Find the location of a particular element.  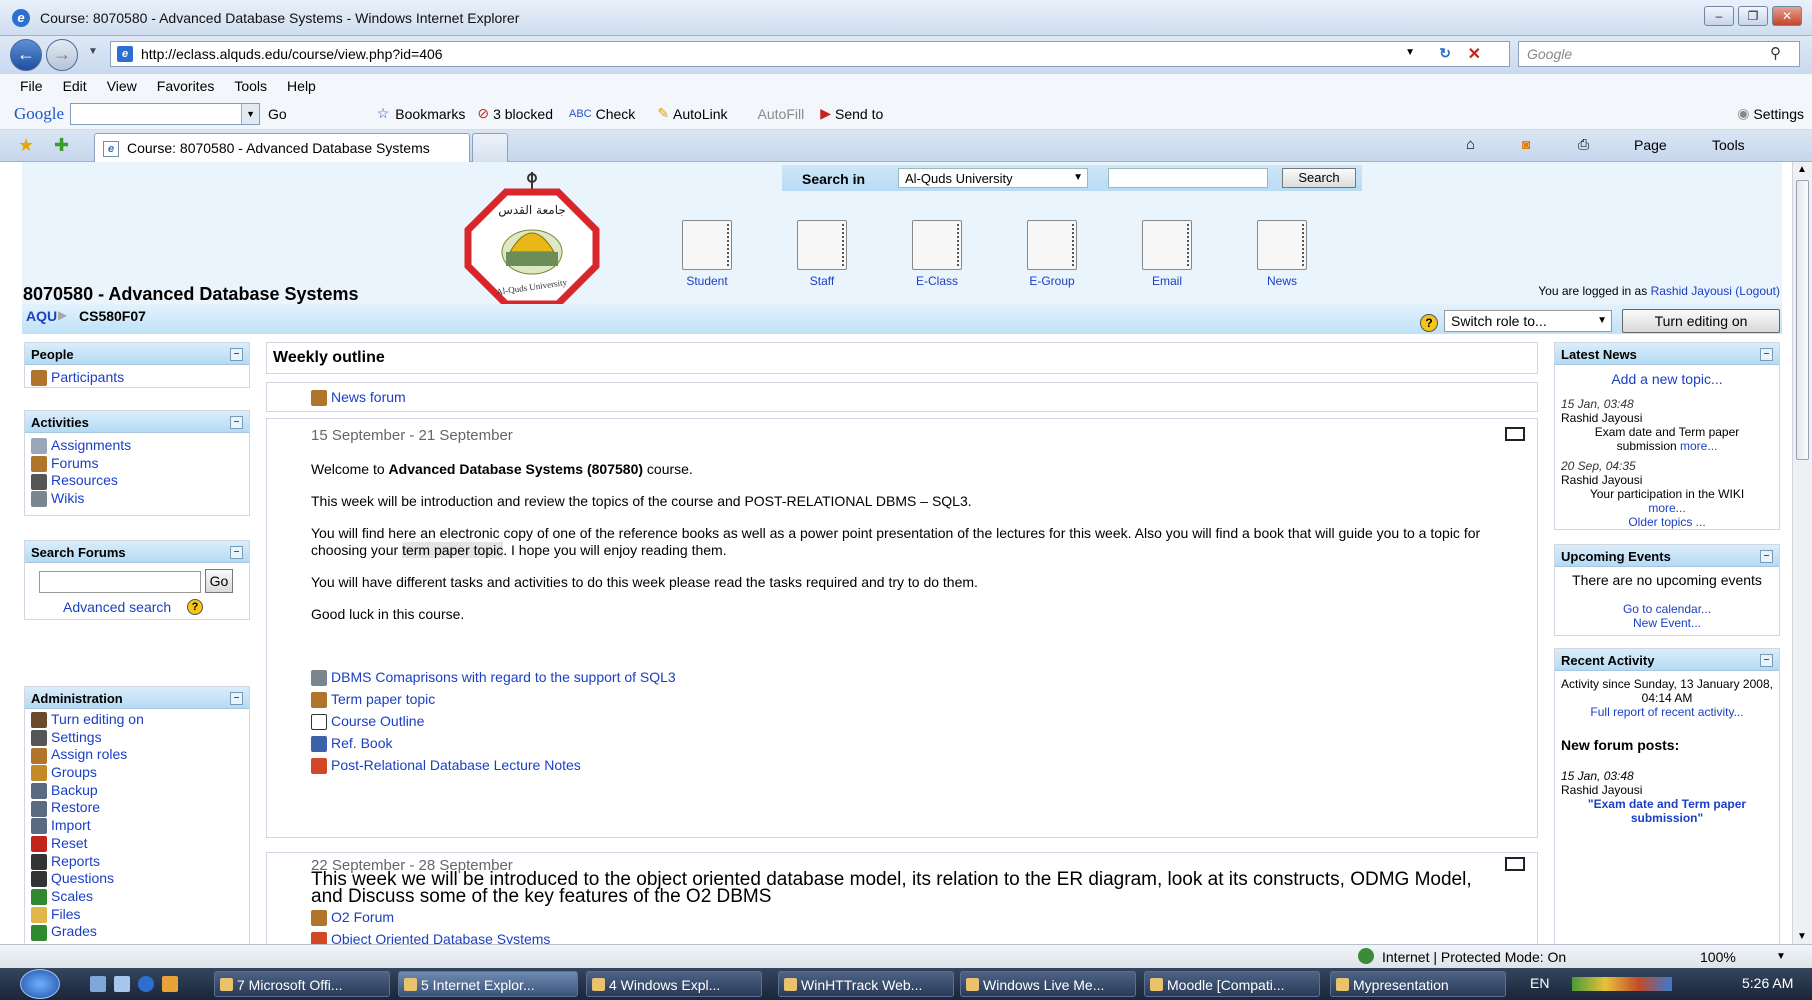

sidebar-item-backup: Backup is located at coordinates (137, 791).